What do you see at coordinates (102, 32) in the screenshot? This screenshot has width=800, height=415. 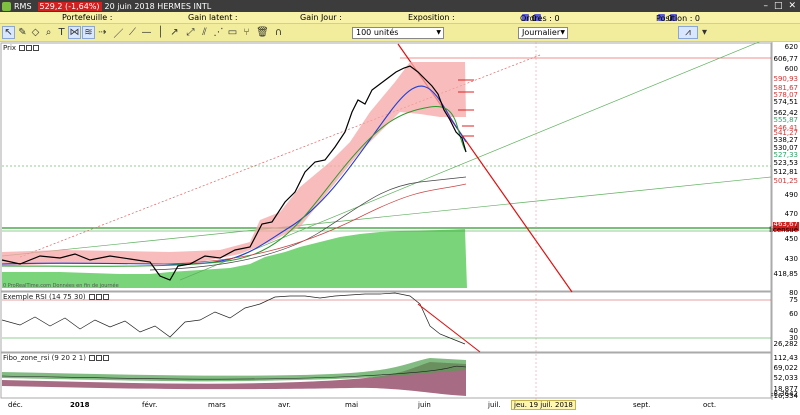 I see `channel-tool-icon: ⇢` at bounding box center [102, 32].